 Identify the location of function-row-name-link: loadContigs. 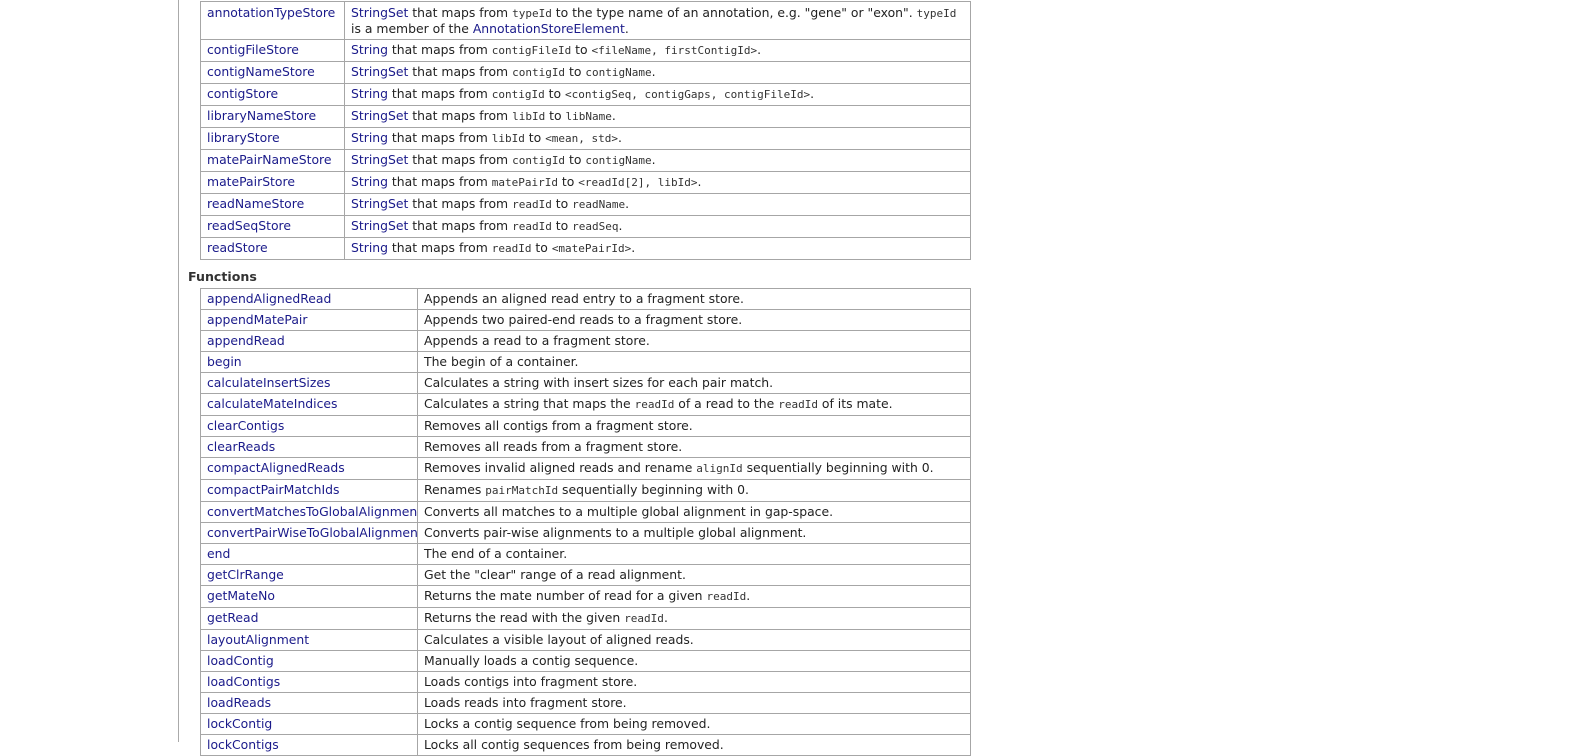
(243, 681).